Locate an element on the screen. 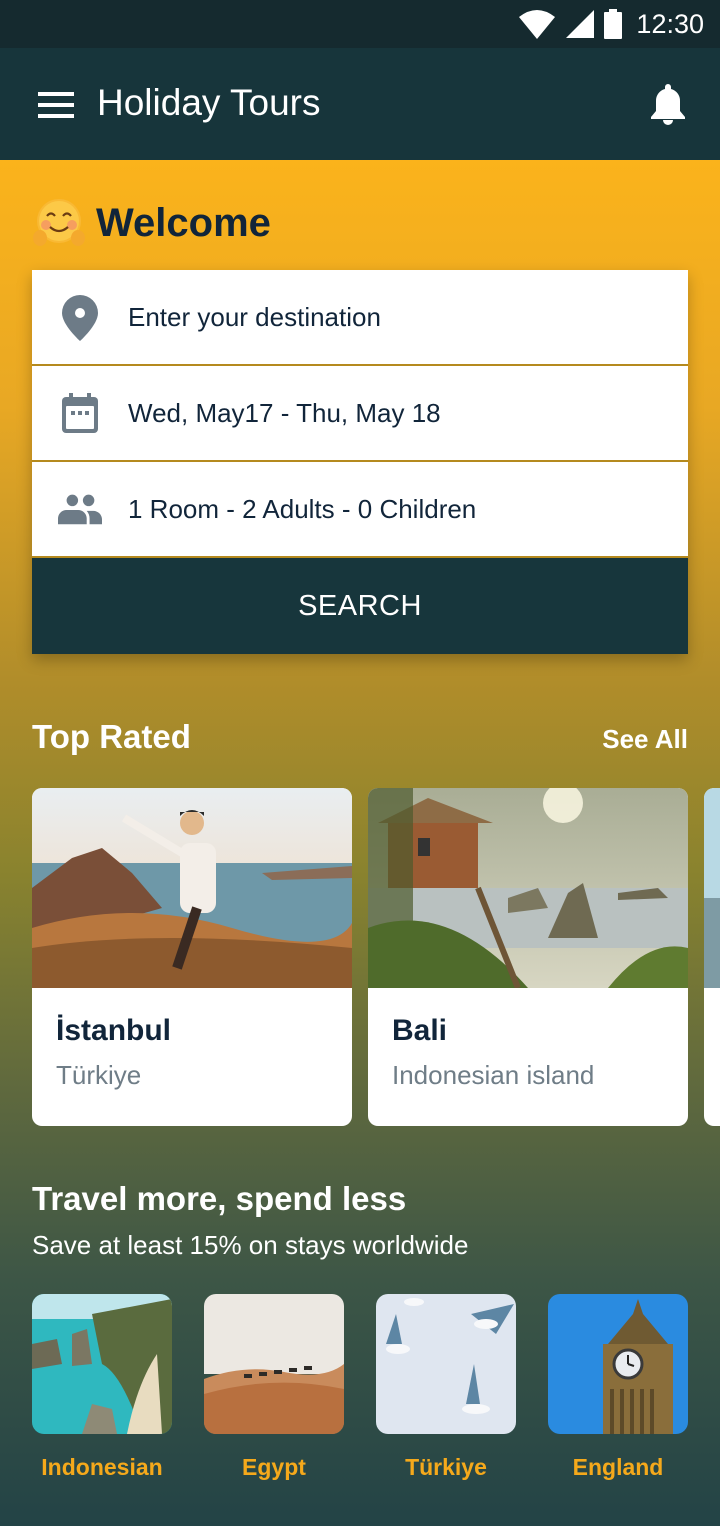  people-icon is located at coordinates (80, 509).